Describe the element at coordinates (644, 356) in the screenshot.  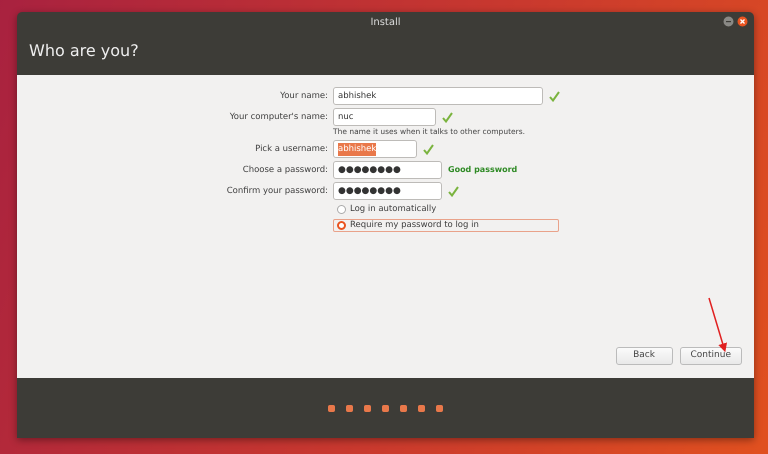
I see `back-button: Back` at that location.